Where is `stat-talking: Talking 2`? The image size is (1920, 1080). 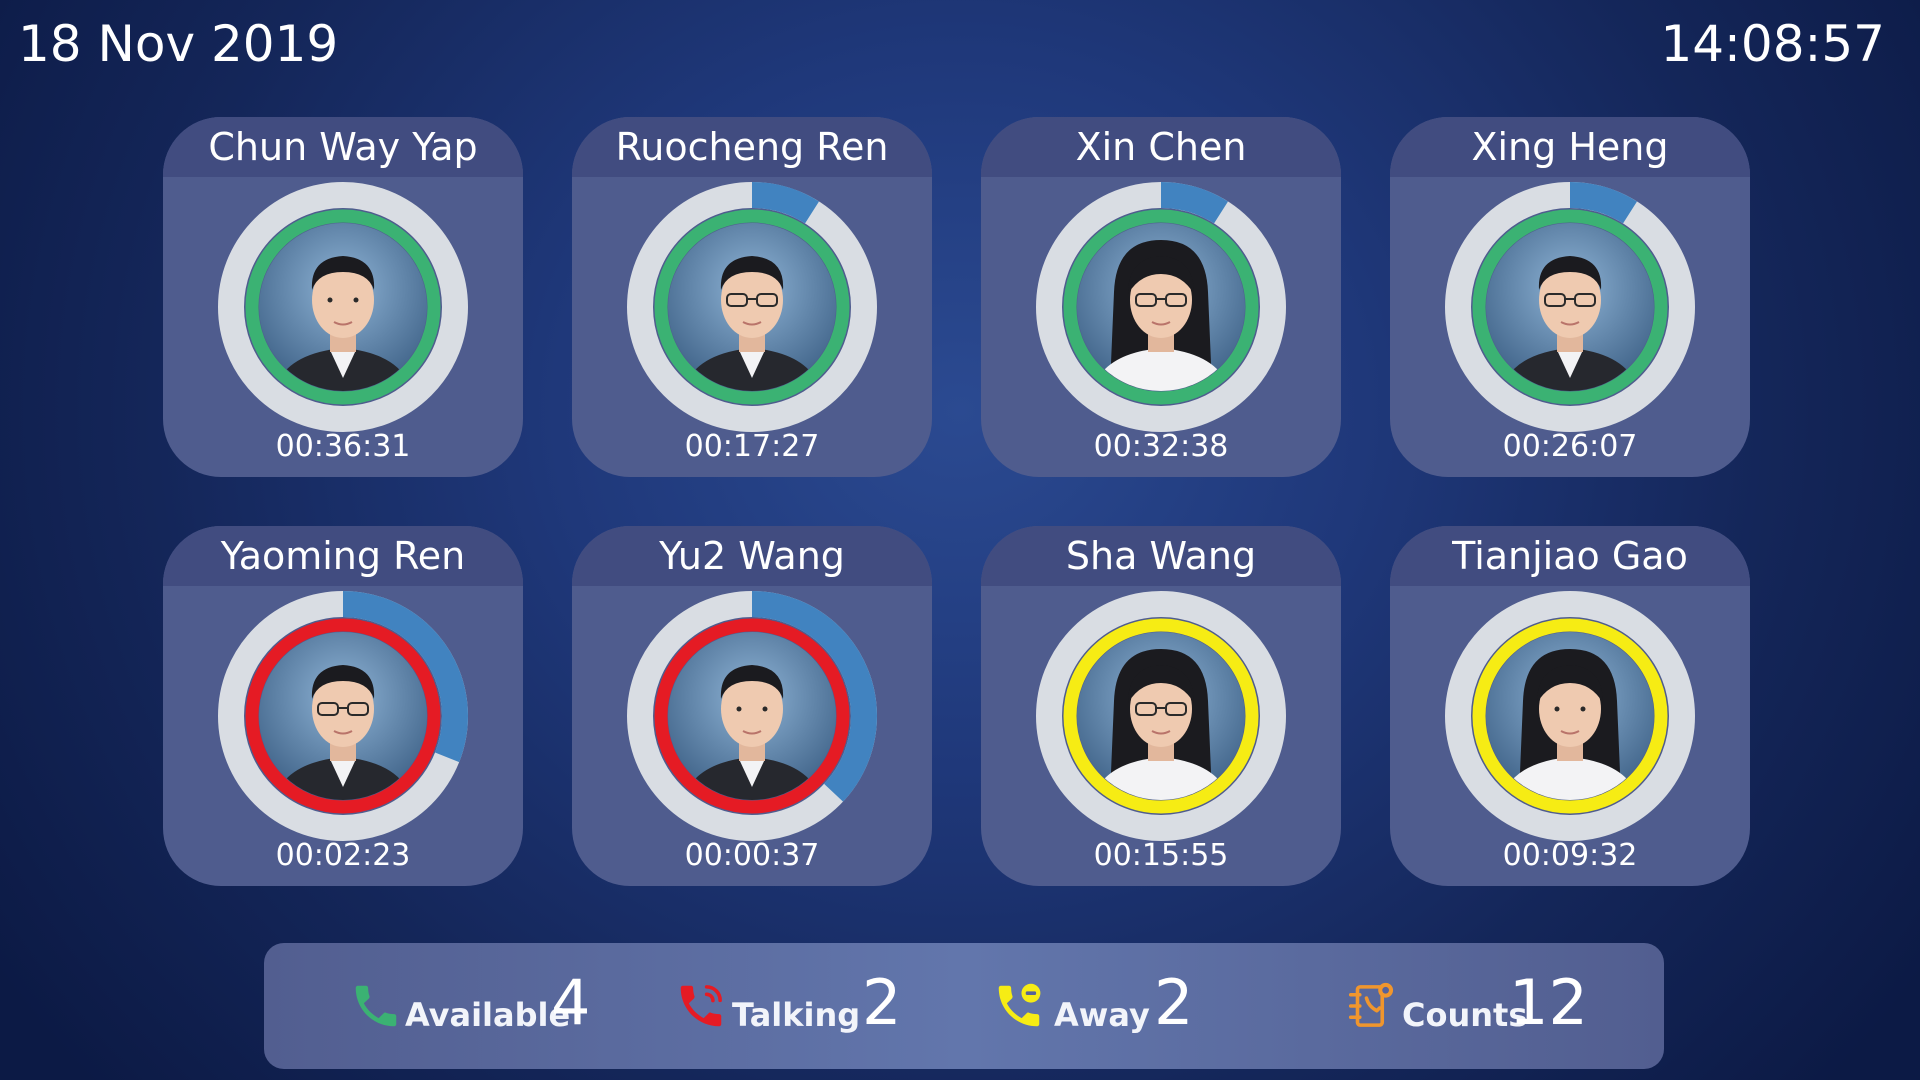 stat-talking: Talking 2 is located at coordinates (794, 1006).